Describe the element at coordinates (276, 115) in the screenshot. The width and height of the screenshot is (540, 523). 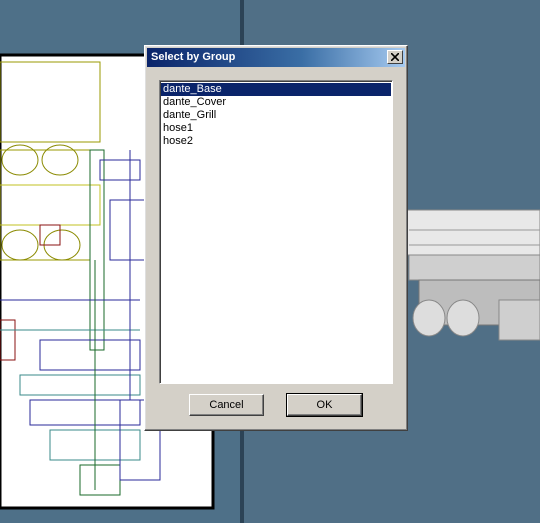
I see `list-item: dante_Grill` at that location.